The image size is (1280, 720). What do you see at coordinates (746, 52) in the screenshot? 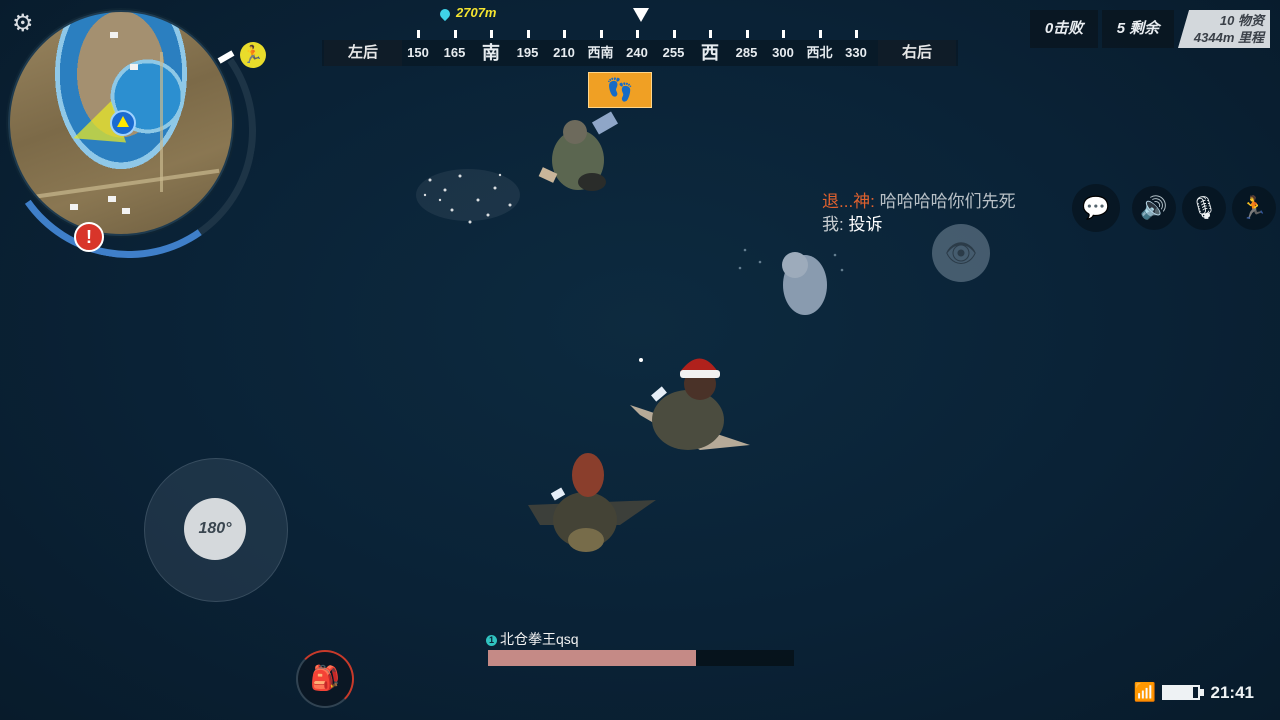
I see `compass-tick: 285` at bounding box center [746, 52].